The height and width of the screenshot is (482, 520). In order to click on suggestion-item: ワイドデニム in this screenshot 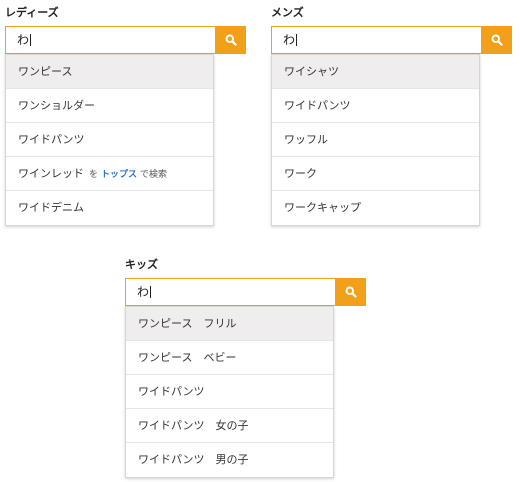, I will do `click(109, 208)`.